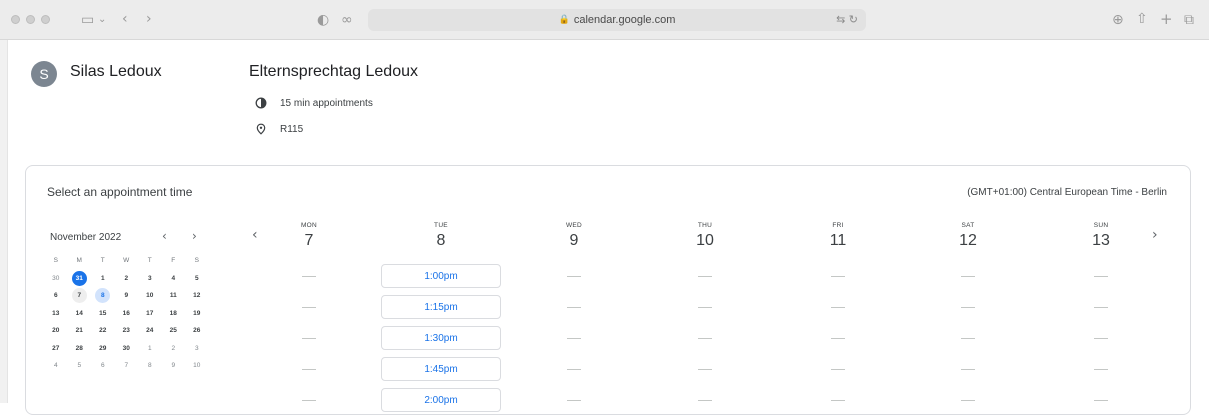 Image resolution: width=1209 pixels, height=415 pixels. Describe the element at coordinates (968, 225) in the screenshot. I see `day-name: SAT` at that location.